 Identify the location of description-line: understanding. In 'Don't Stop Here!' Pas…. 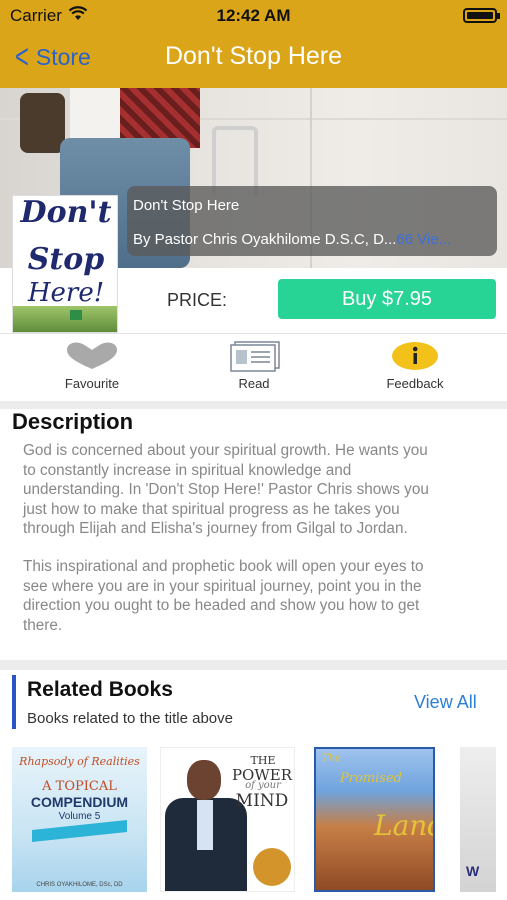
(226, 489).